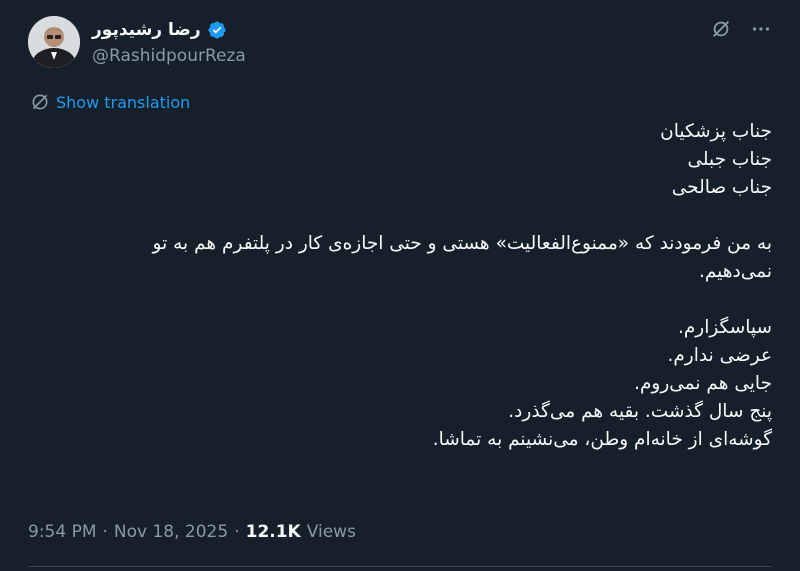 Image resolution: width=800 pixels, height=571 pixels. Describe the element at coordinates (721, 187) in the screenshot. I see `tweet-line: جناب صالحی` at that location.